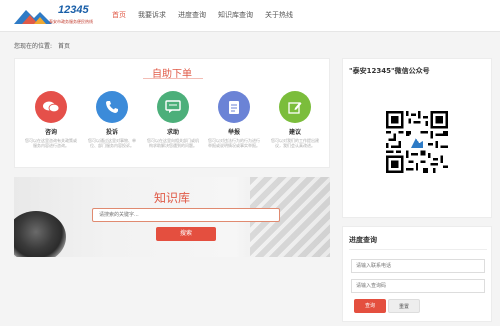  Describe the element at coordinates (51, 107) in the screenshot. I see `chat-icon` at that location.